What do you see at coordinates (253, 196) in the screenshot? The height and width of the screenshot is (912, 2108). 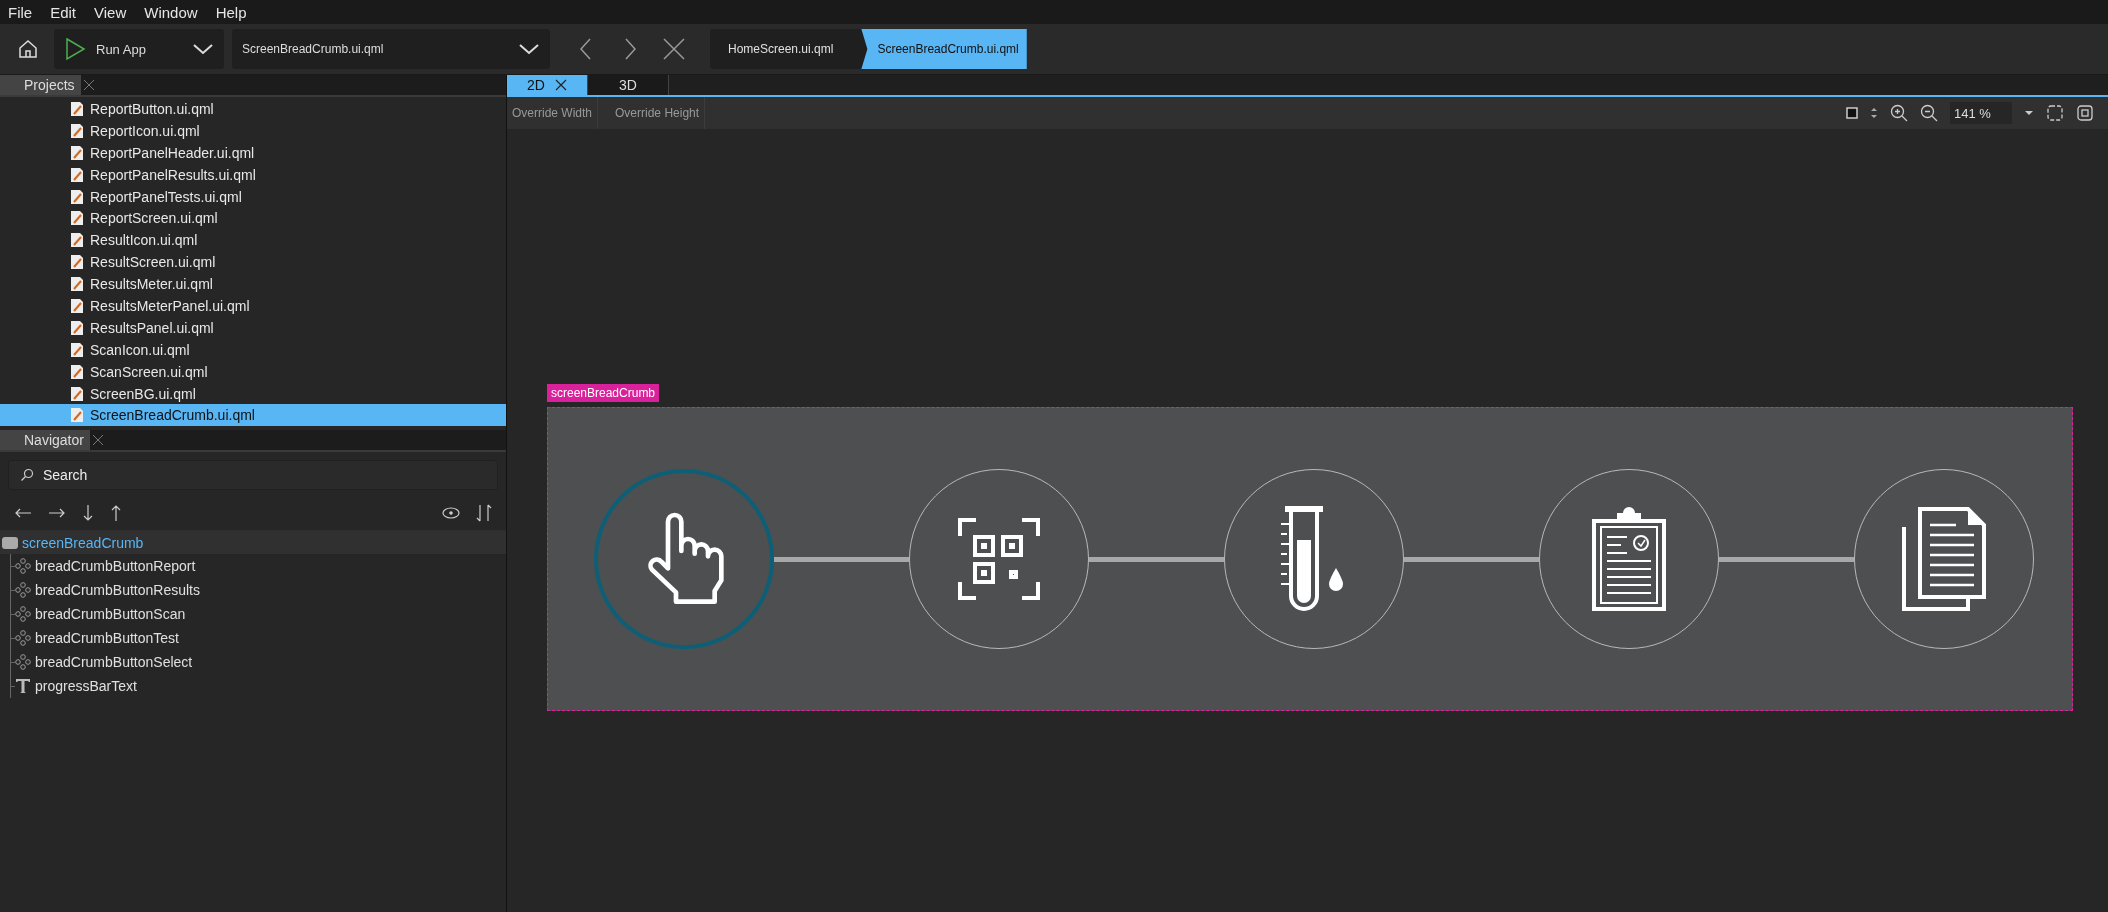 I see `project-list-item: ReportPanelTests.ui.qml` at bounding box center [253, 196].